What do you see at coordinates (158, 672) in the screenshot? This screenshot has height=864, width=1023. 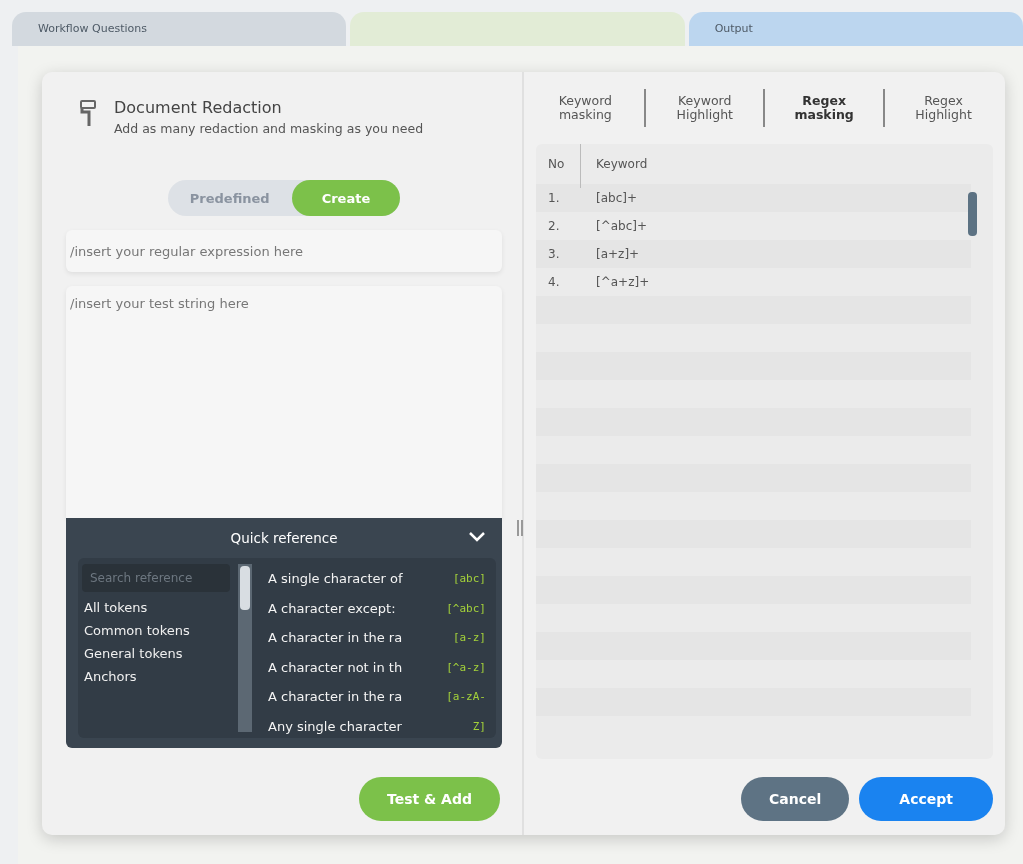 I see `reference-category: Anchors` at bounding box center [158, 672].